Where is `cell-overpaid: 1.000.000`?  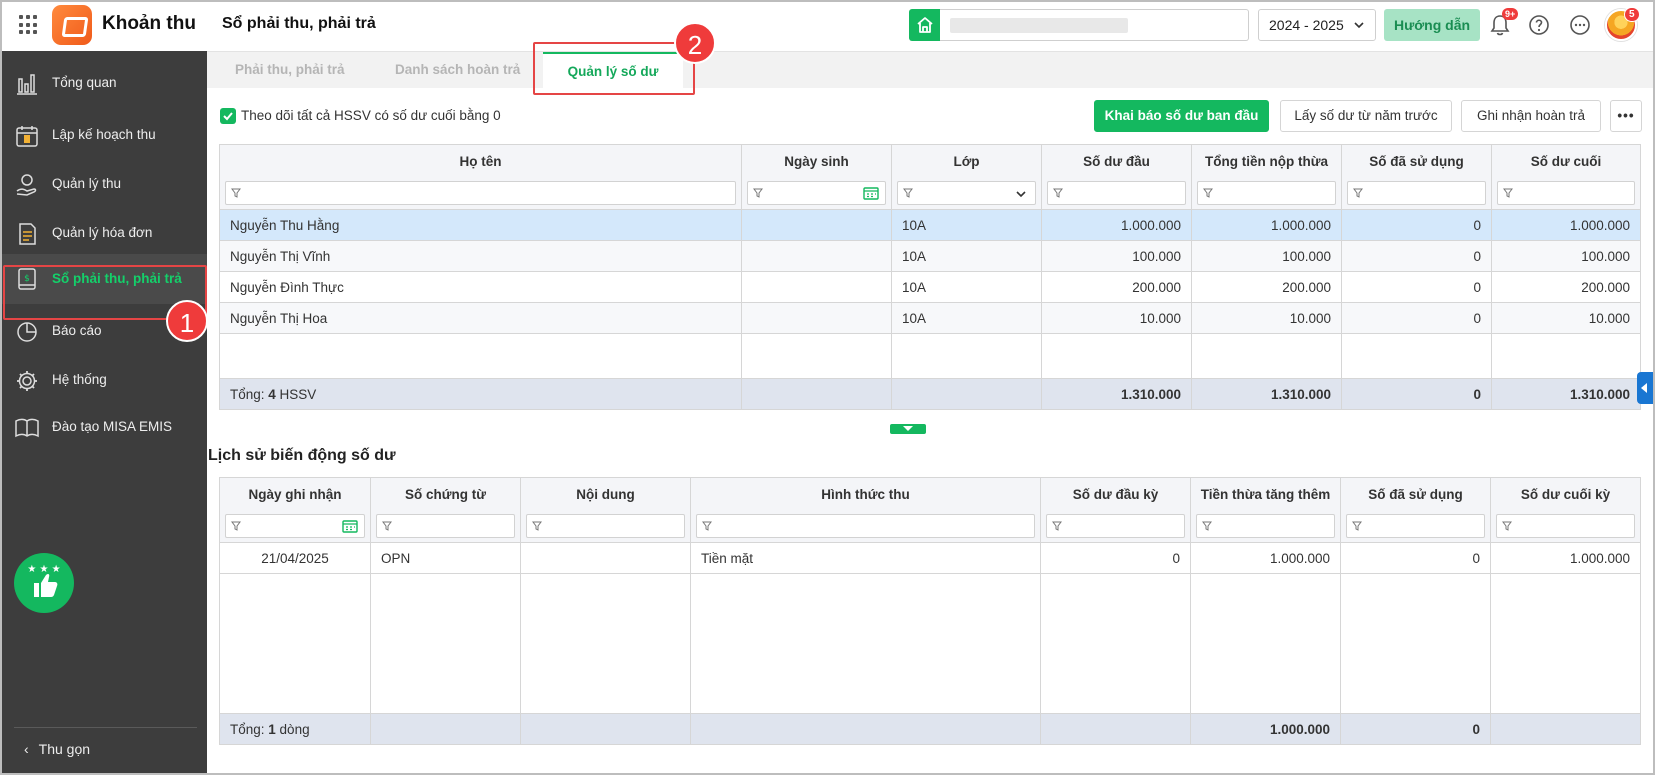
cell-overpaid: 1.000.000 is located at coordinates (1266, 225).